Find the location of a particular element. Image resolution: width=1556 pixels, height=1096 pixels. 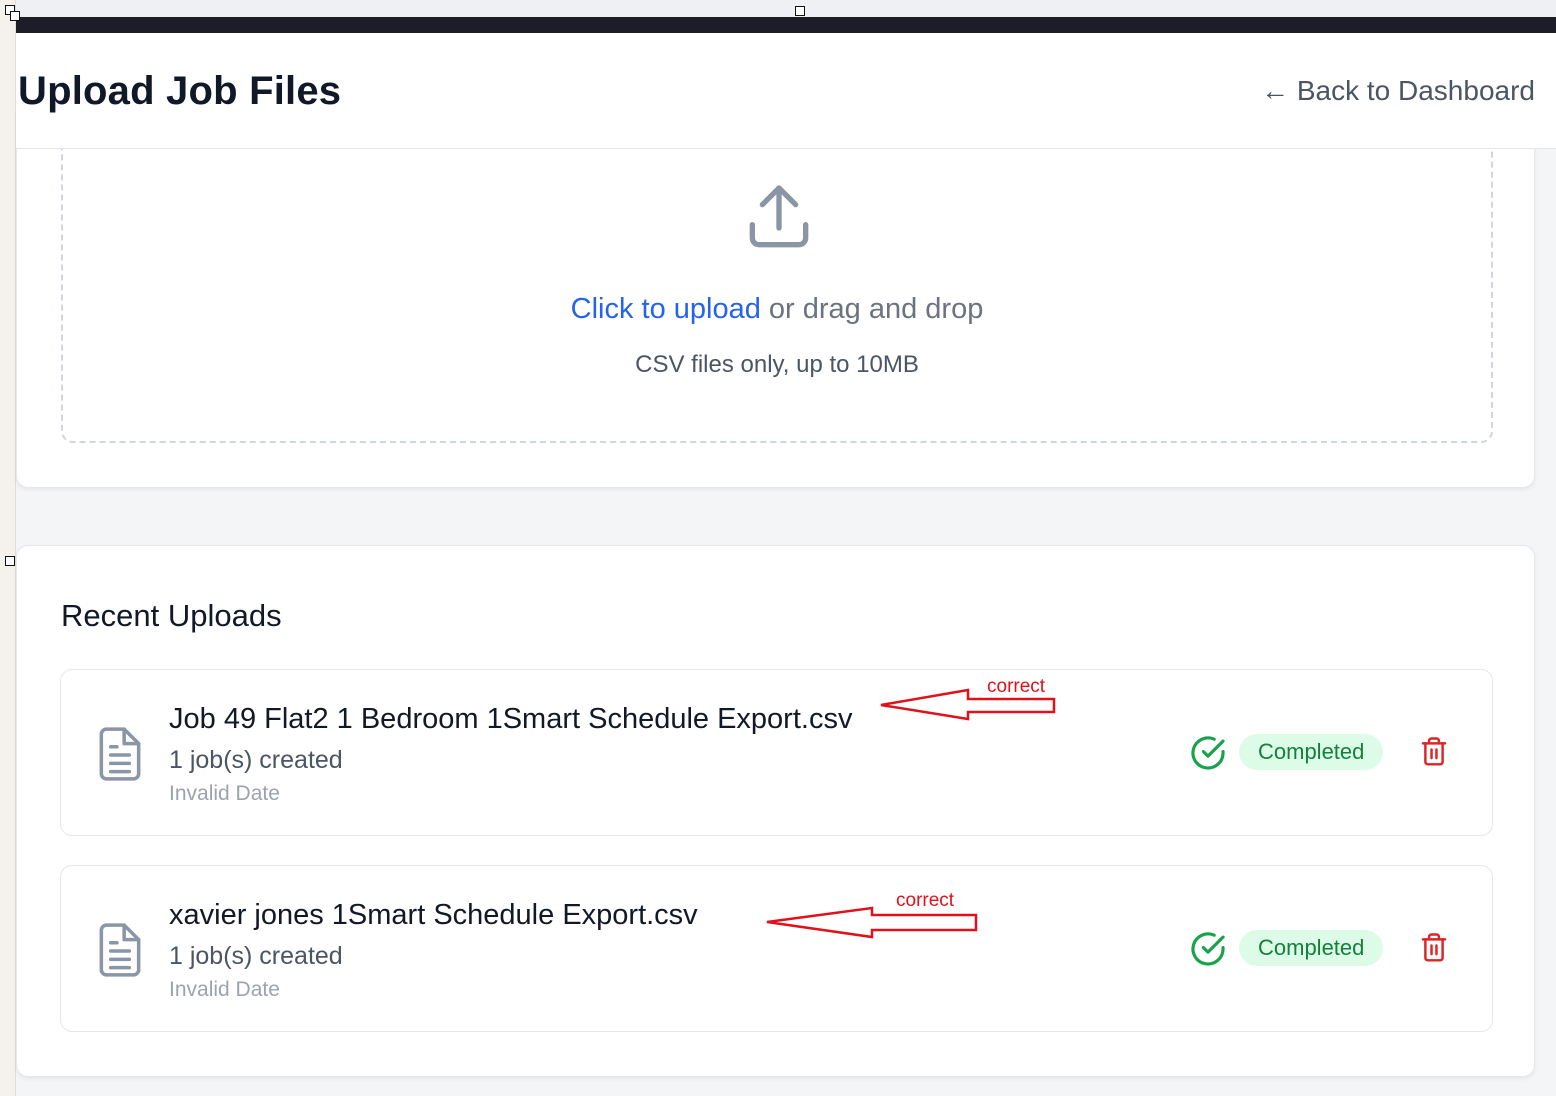

upload-icon is located at coordinates (779, 220).